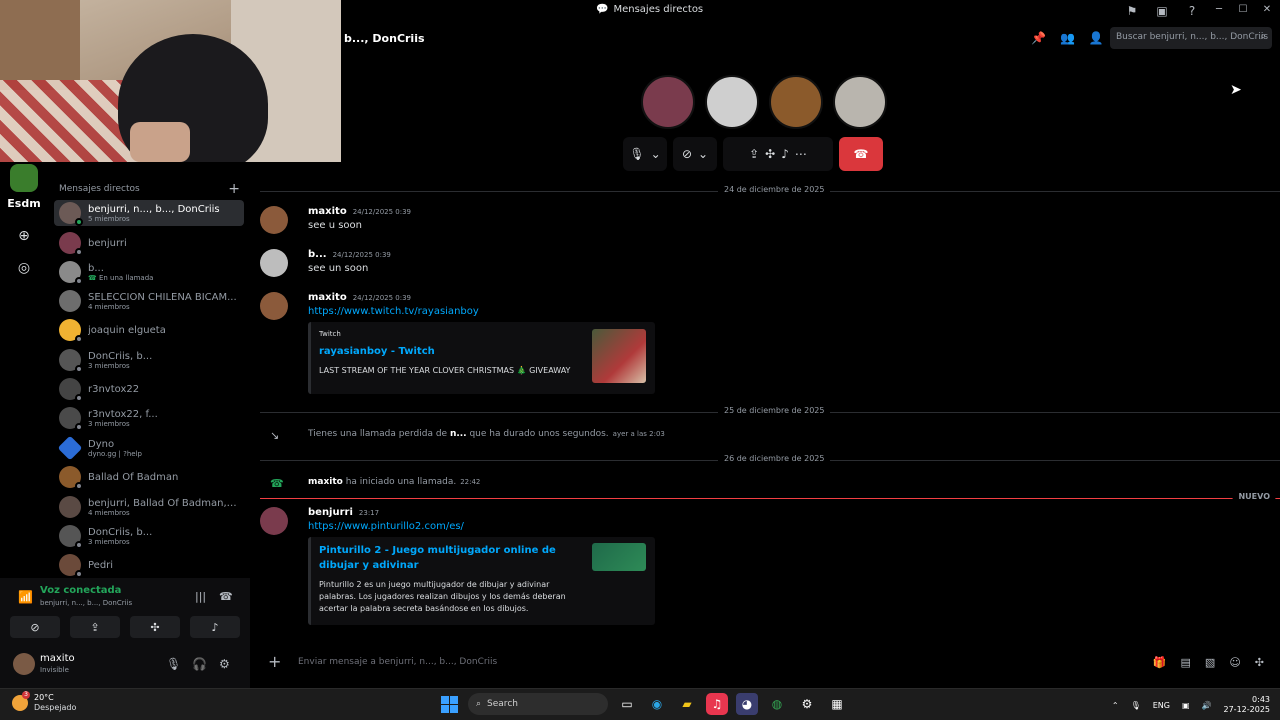 The width and height of the screenshot is (1280, 720). Describe the element at coordinates (149, 243) in the screenshot. I see `dm-item: benjurri` at that location.